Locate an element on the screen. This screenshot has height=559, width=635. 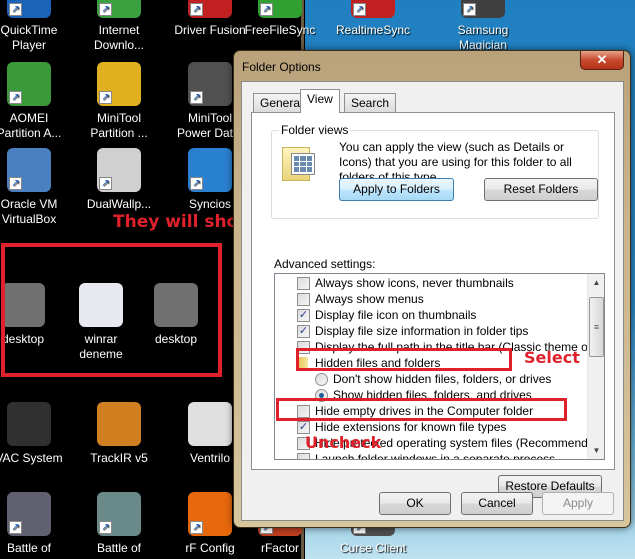
annotation-uncheck: Uncheck is located at coordinates (343, 442).